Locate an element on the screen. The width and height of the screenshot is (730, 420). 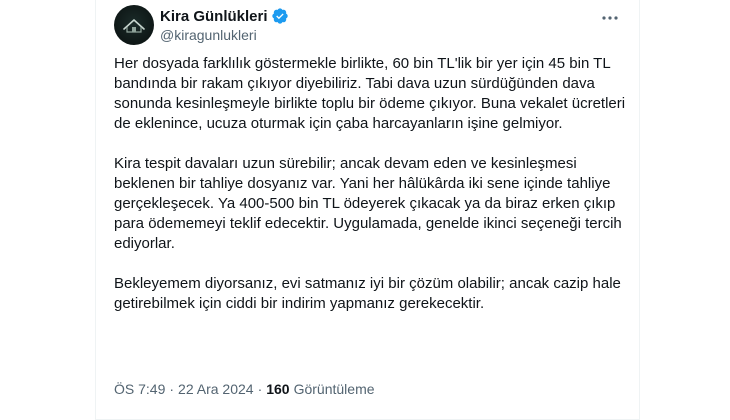
author-name: Kira Günlükleri is located at coordinates (214, 16).